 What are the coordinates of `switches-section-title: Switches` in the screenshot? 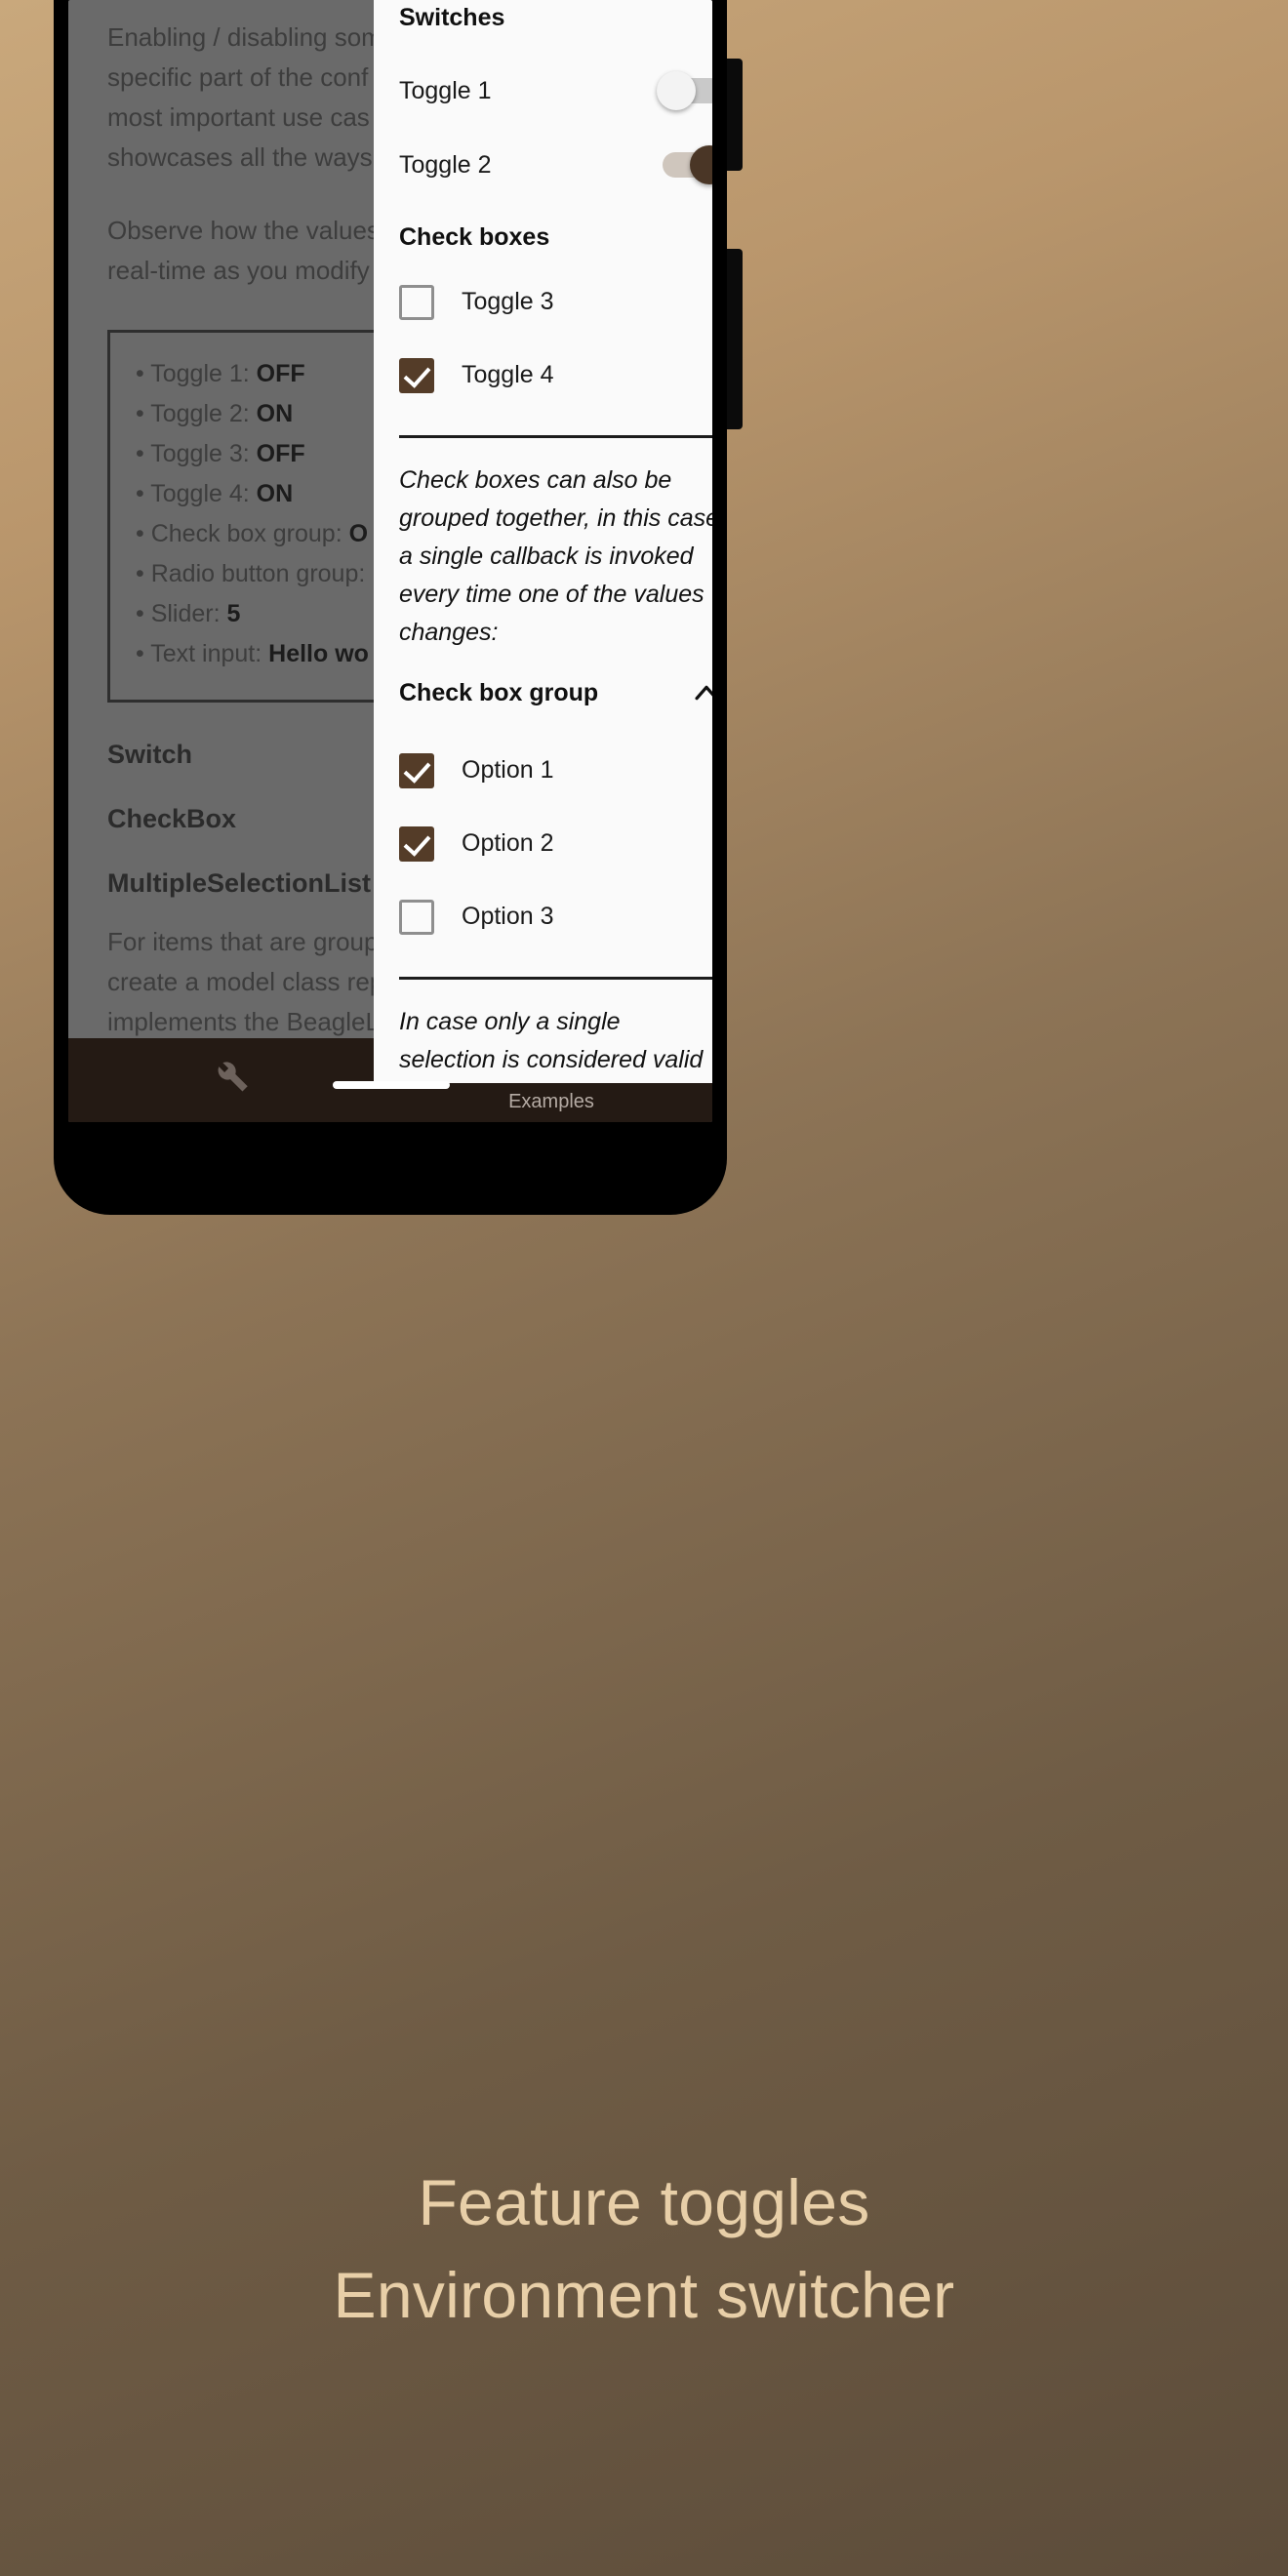 It's located at (452, 17).